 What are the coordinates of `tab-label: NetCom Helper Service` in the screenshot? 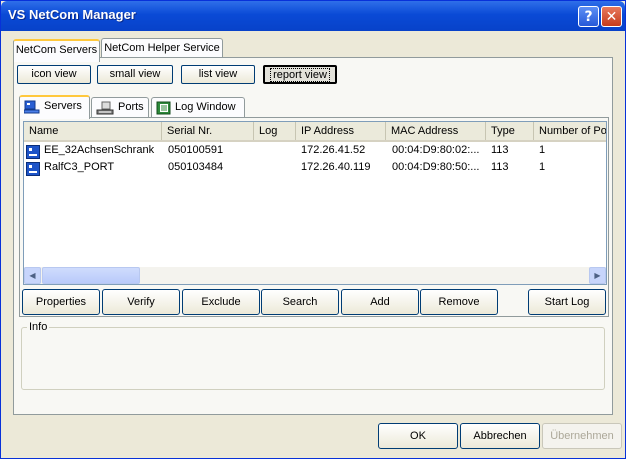 It's located at (162, 48).